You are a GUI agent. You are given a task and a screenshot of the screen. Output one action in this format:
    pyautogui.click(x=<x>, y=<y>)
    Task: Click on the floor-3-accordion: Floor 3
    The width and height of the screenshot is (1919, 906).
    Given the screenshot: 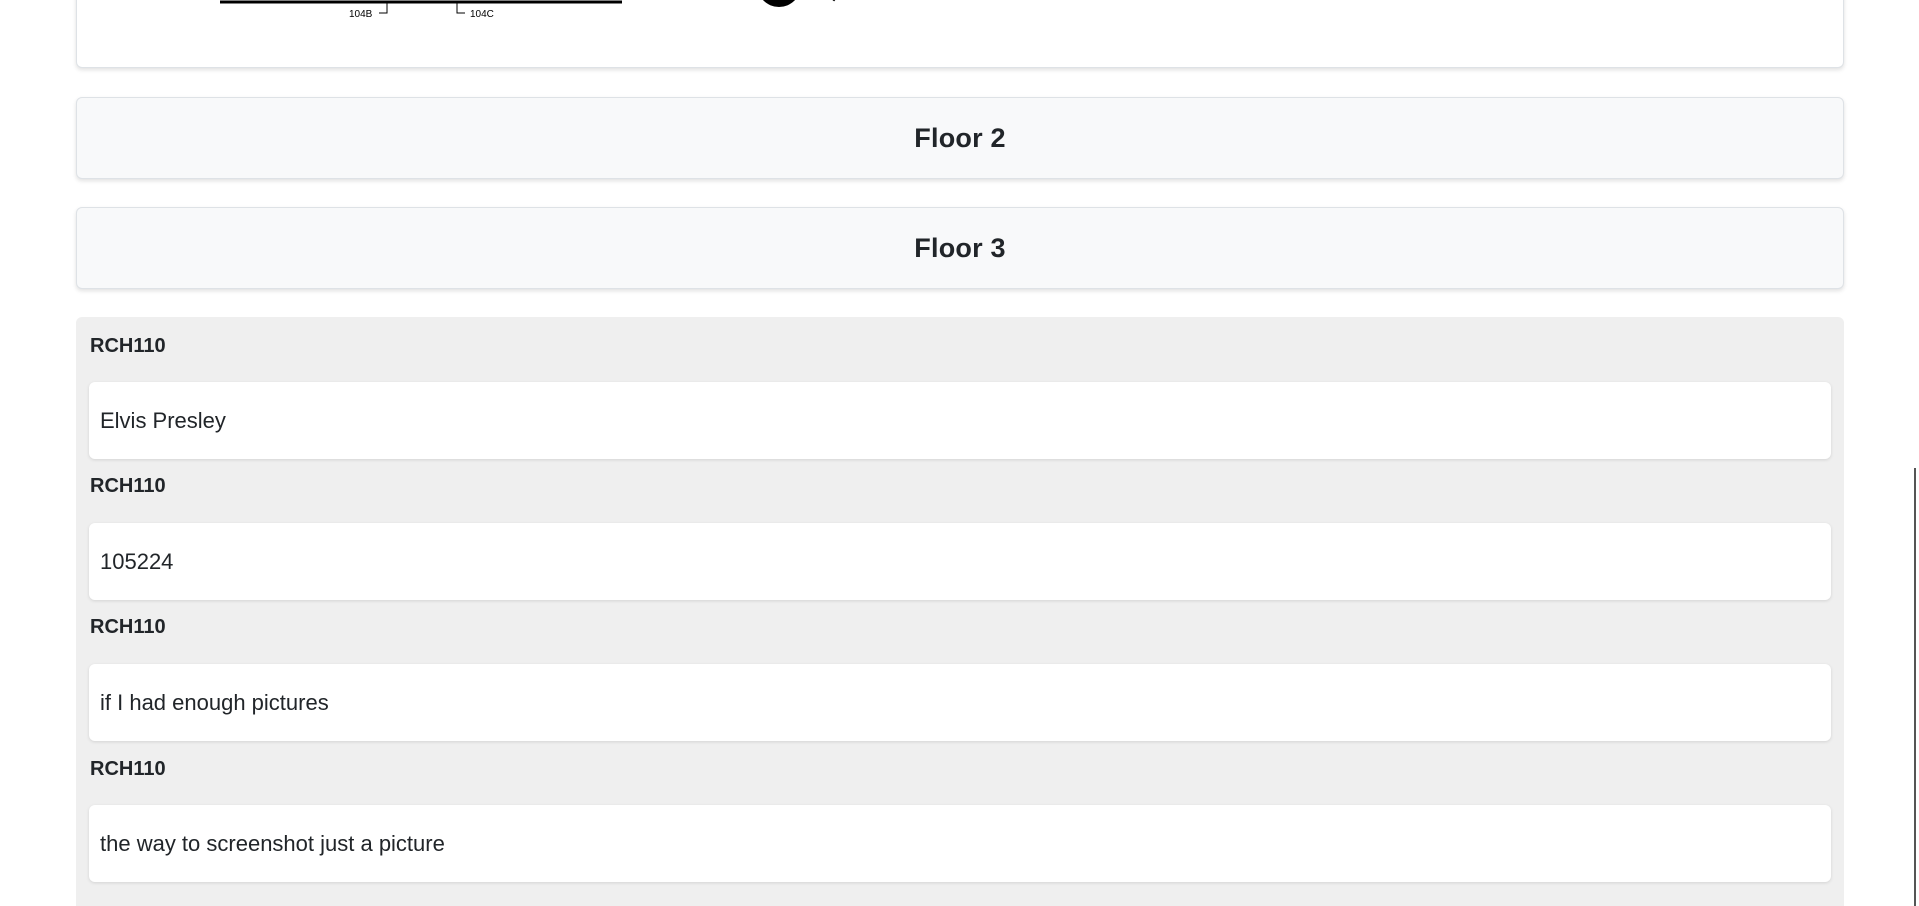 What is the action you would take?
    pyautogui.click(x=960, y=248)
    